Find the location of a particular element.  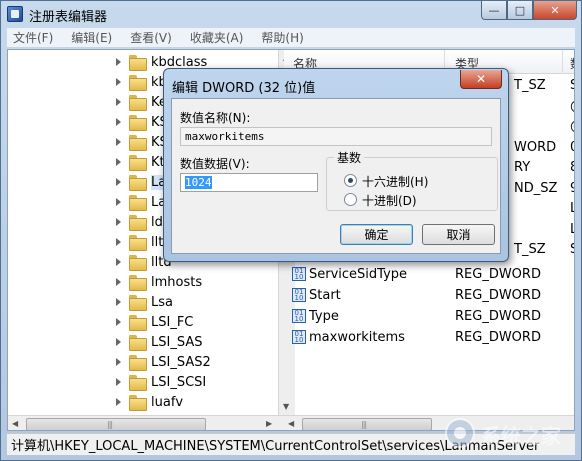

value-name-field: maxworkitems is located at coordinates (336, 136).